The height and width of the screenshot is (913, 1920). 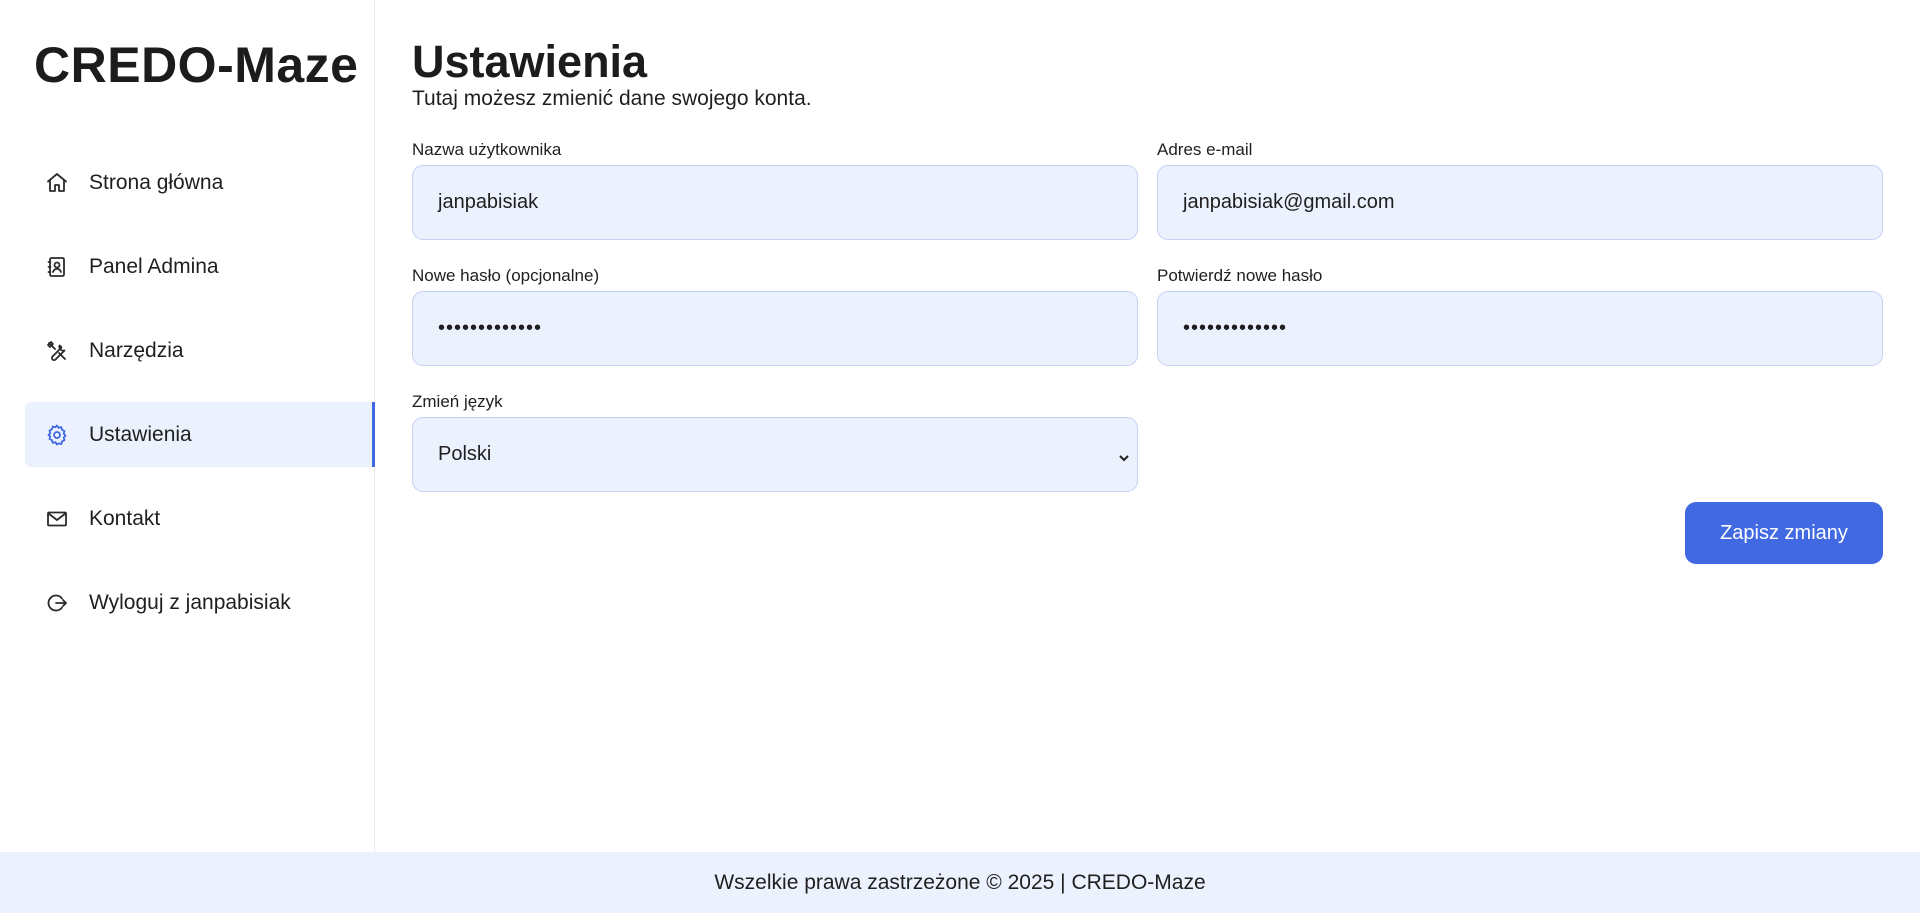 What do you see at coordinates (57, 267) in the screenshot?
I see `contact-book-icon` at bounding box center [57, 267].